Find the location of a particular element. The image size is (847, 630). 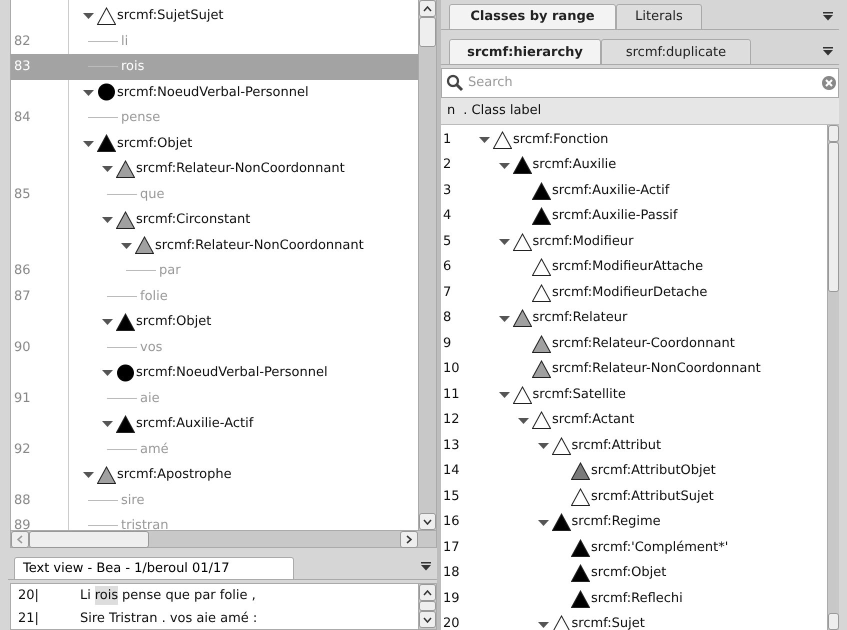

tree-row: srcmf:SujetSujet is located at coordinates (214, 15).